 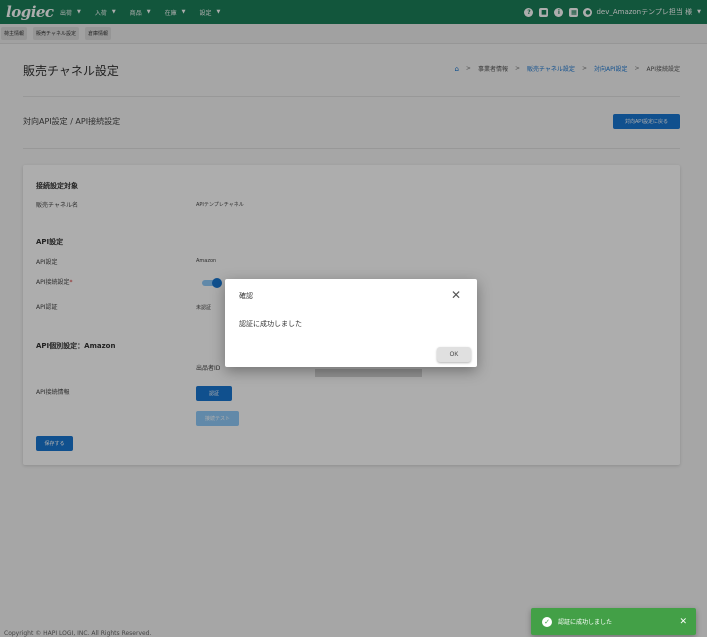 I want to click on ok-button: OK, so click(x=454, y=354).